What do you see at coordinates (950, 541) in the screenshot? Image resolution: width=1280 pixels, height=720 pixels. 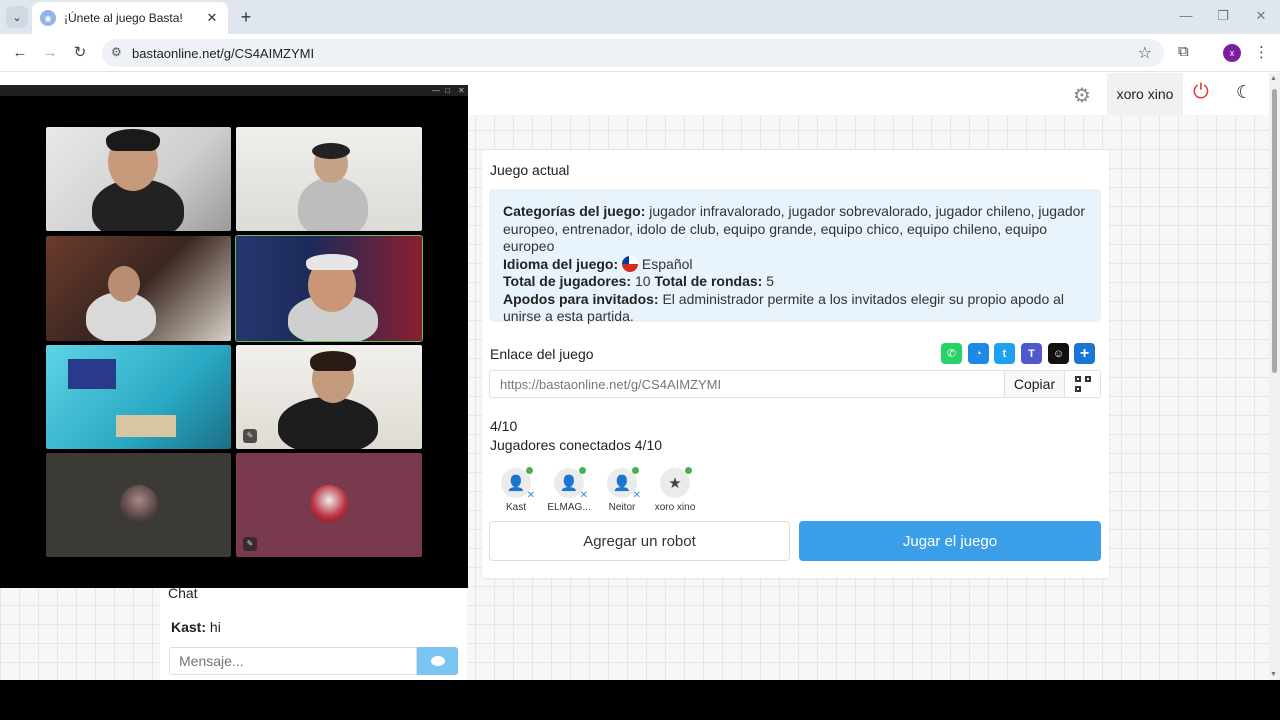 I see `play-game-button: Jugar el juego` at bounding box center [950, 541].